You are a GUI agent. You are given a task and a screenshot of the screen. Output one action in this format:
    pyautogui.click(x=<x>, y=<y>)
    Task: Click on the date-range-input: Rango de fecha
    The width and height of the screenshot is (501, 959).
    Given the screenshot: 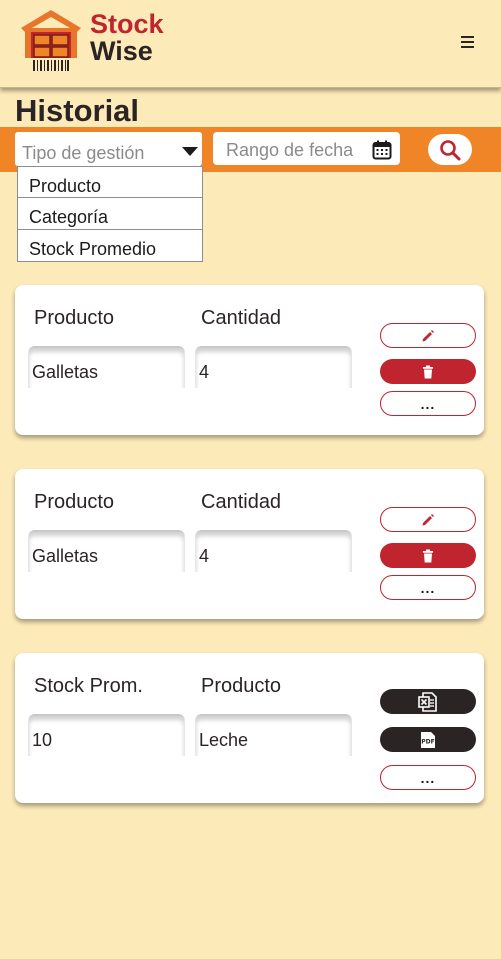 What is the action you would take?
    pyautogui.click(x=306, y=148)
    